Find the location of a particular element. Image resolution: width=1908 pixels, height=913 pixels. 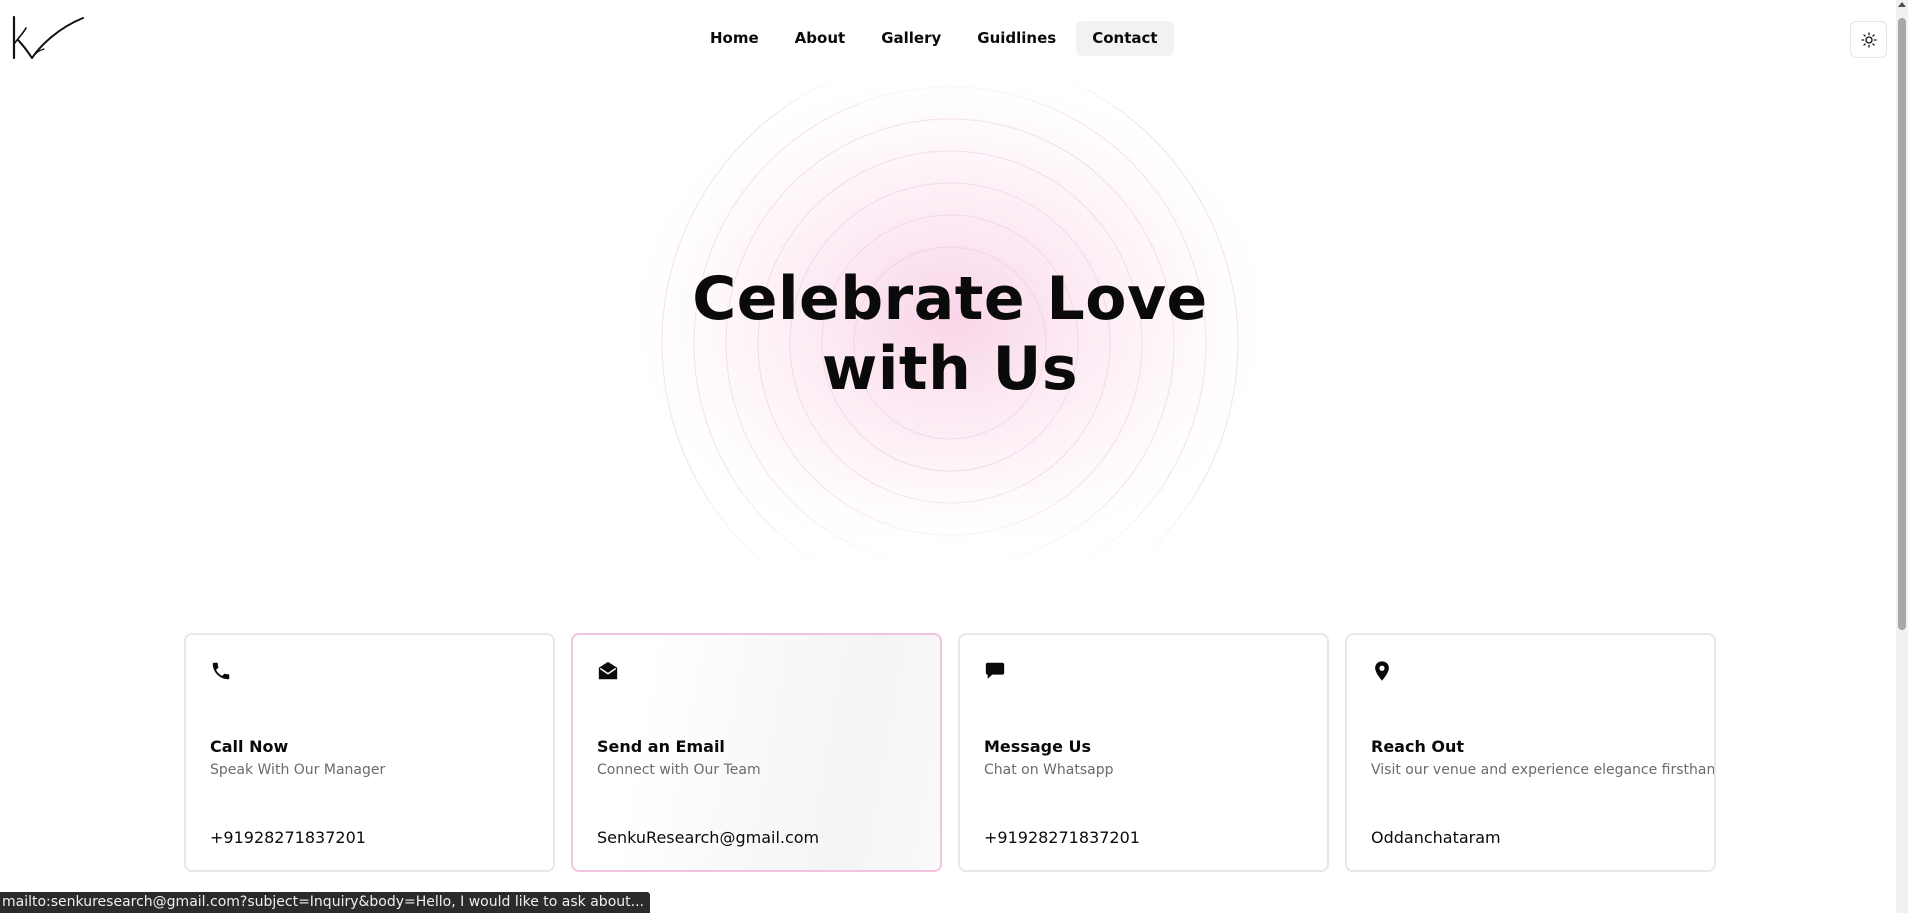

nav-gallery: Gallery is located at coordinates (911, 38).